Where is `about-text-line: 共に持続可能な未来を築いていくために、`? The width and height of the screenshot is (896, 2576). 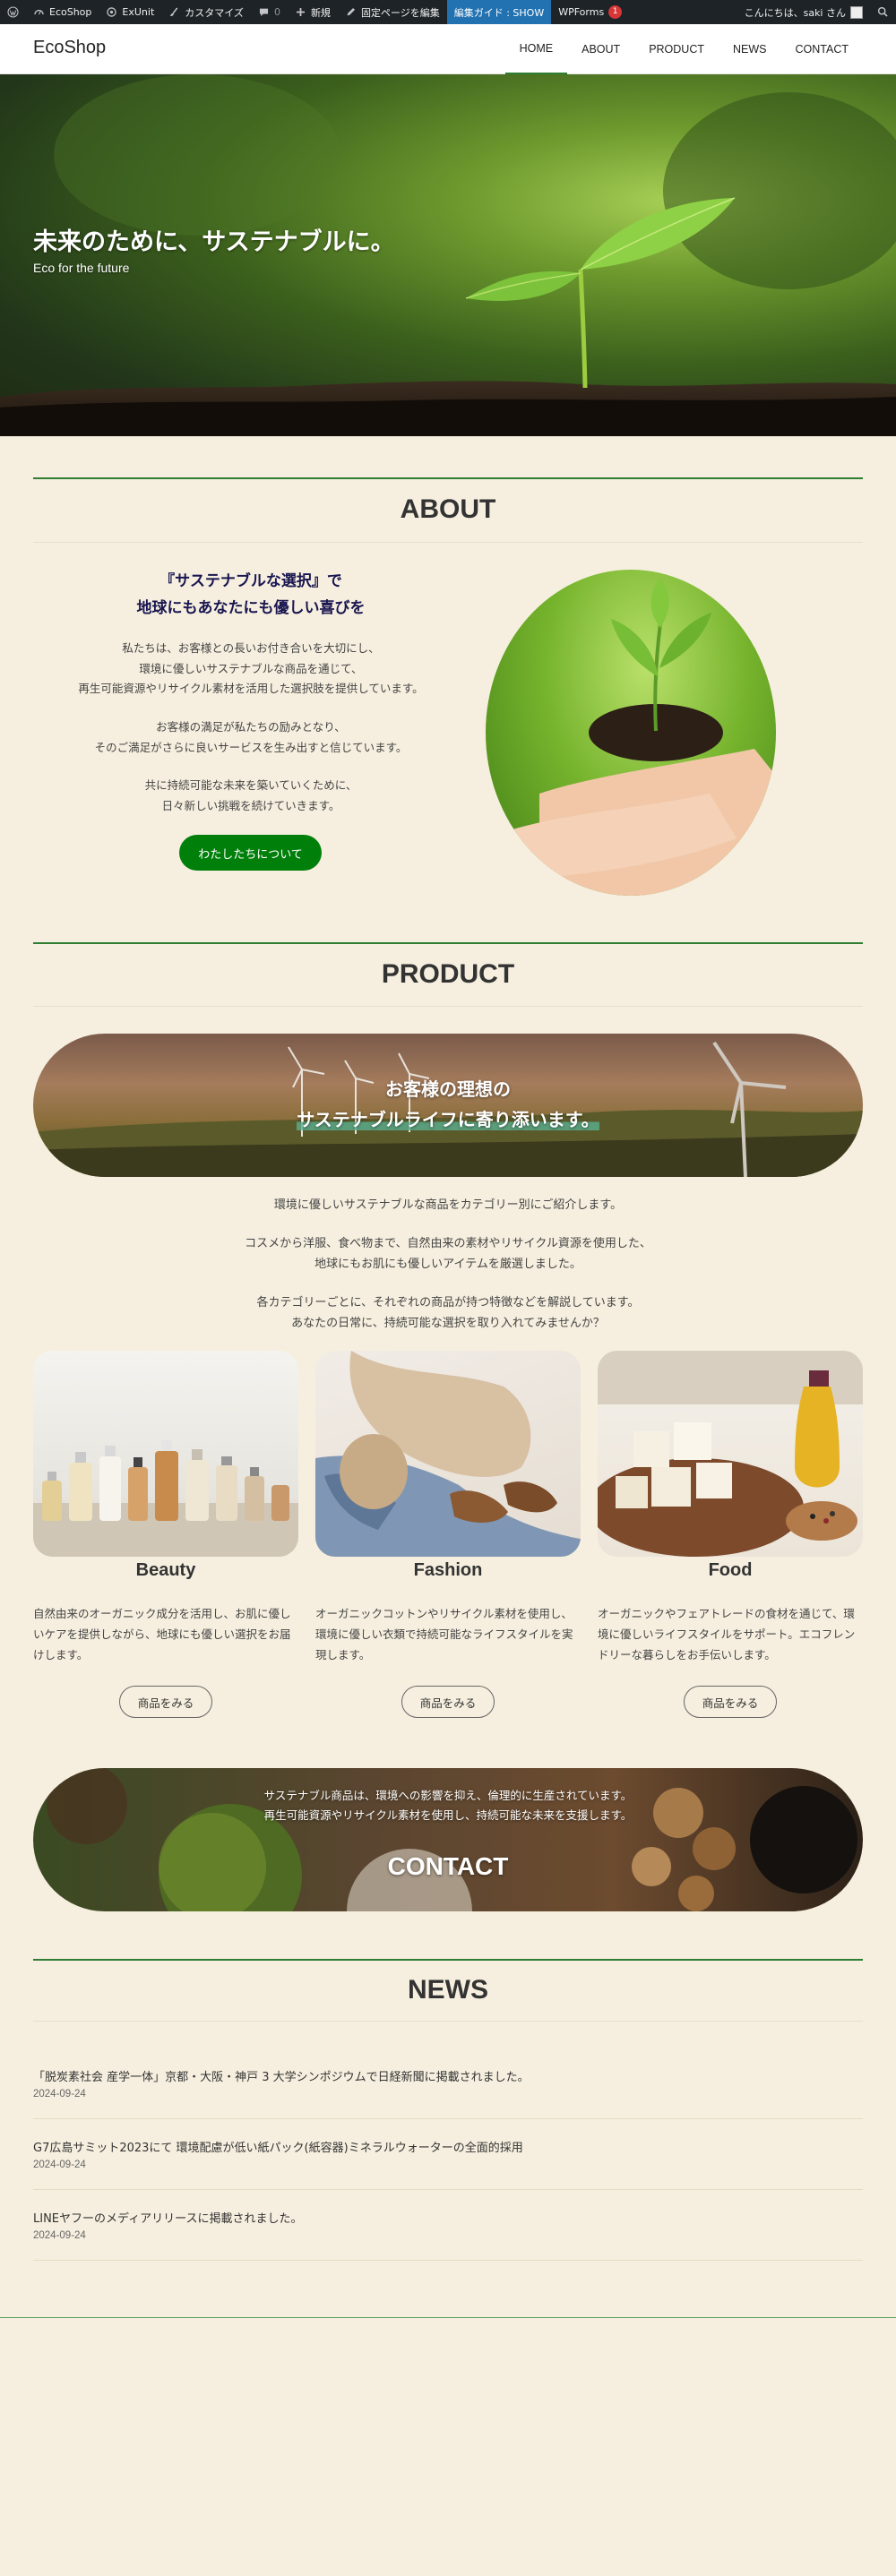
about-text-line: 共に持続可能な未来を築いていくために、 is located at coordinates (251, 785).